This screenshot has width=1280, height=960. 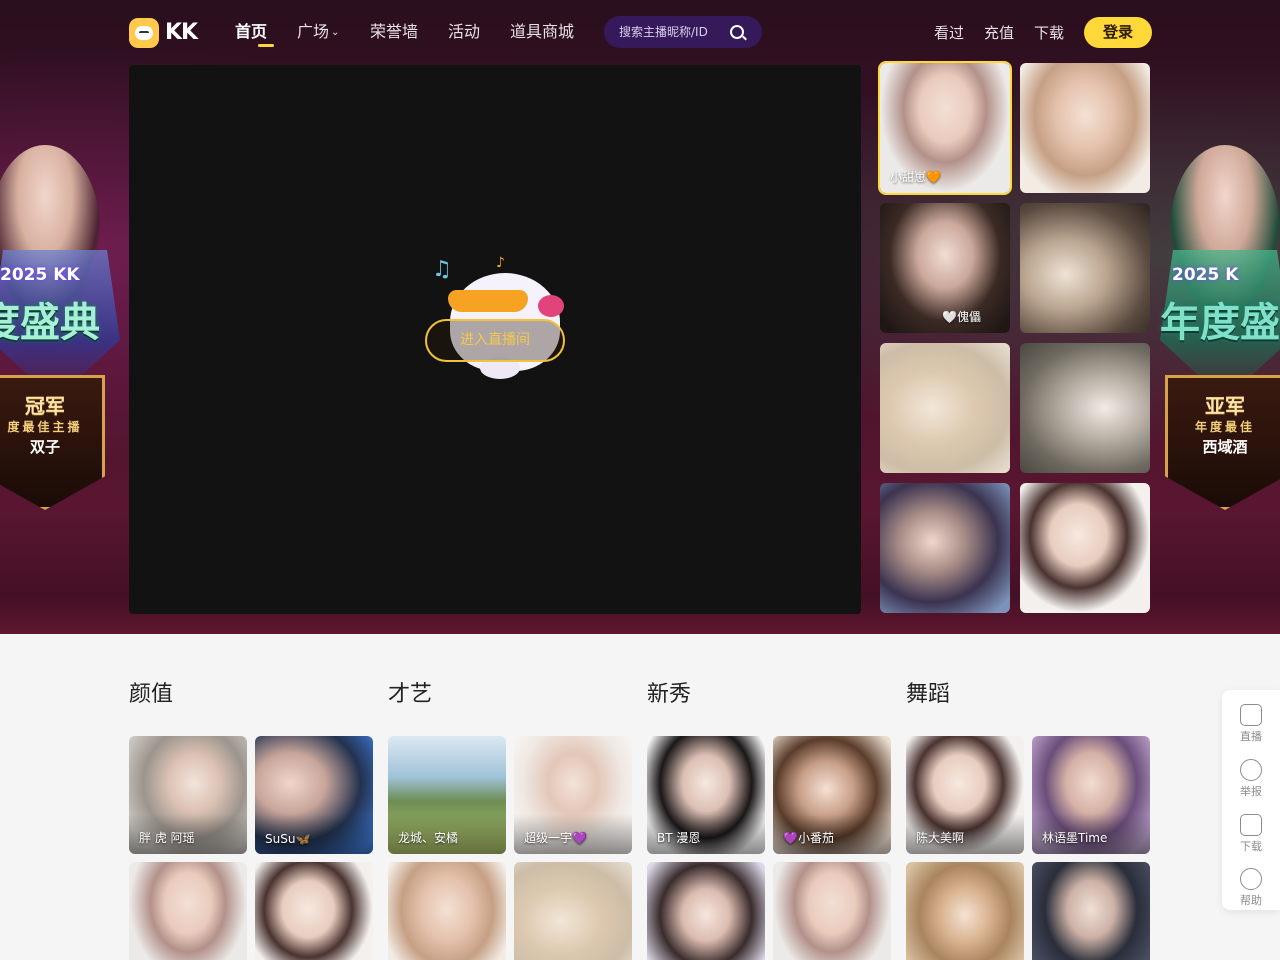 I want to click on category-title: 才艺, so click(x=510, y=695).